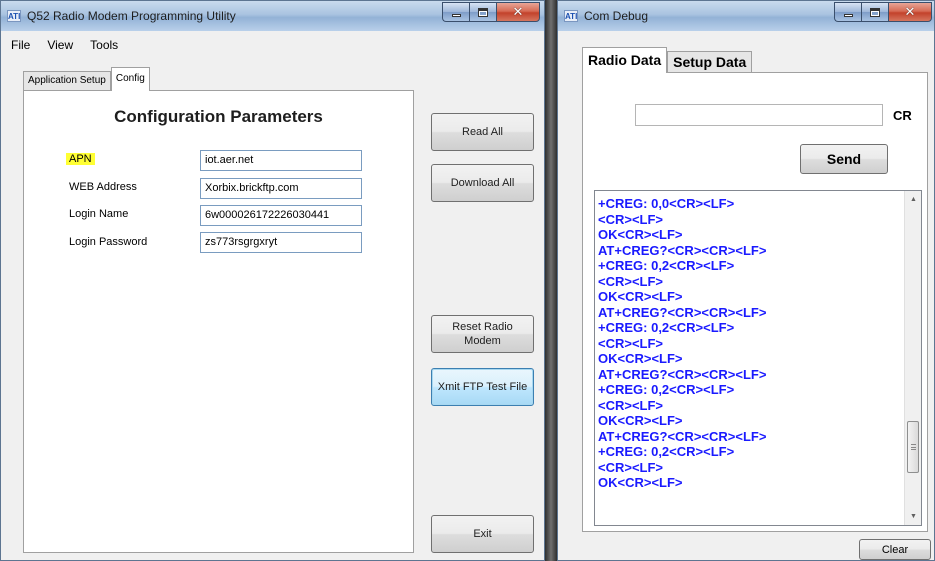  What do you see at coordinates (272, 45) in the screenshot?
I see `menu-bar: File View Tools` at bounding box center [272, 45].